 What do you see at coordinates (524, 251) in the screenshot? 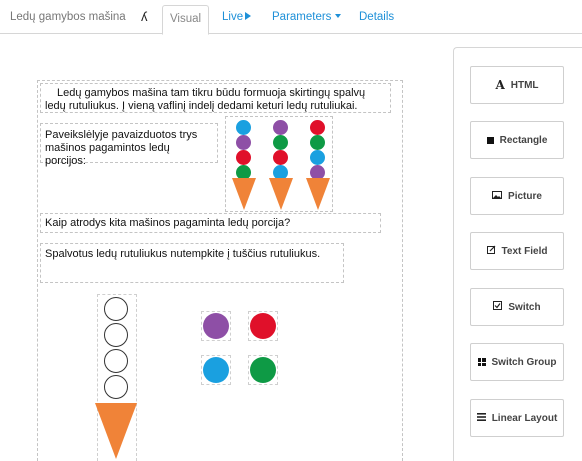
I see `palette-text-field-label: Text Field` at bounding box center [524, 251].